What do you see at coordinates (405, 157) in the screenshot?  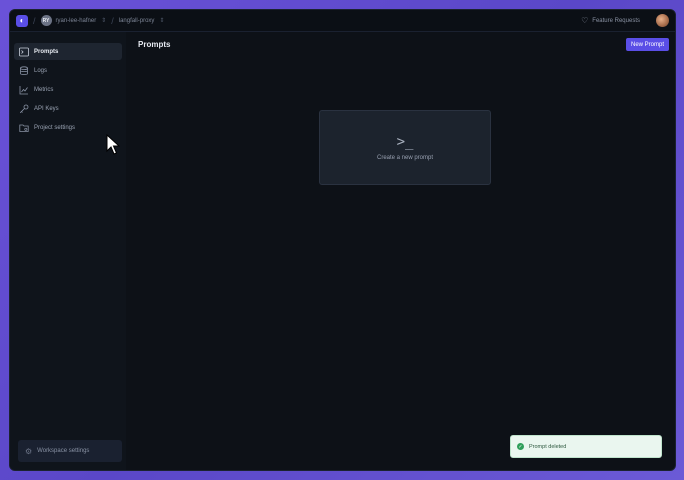 I see `create-prompt-label: Create a new prompt` at bounding box center [405, 157].